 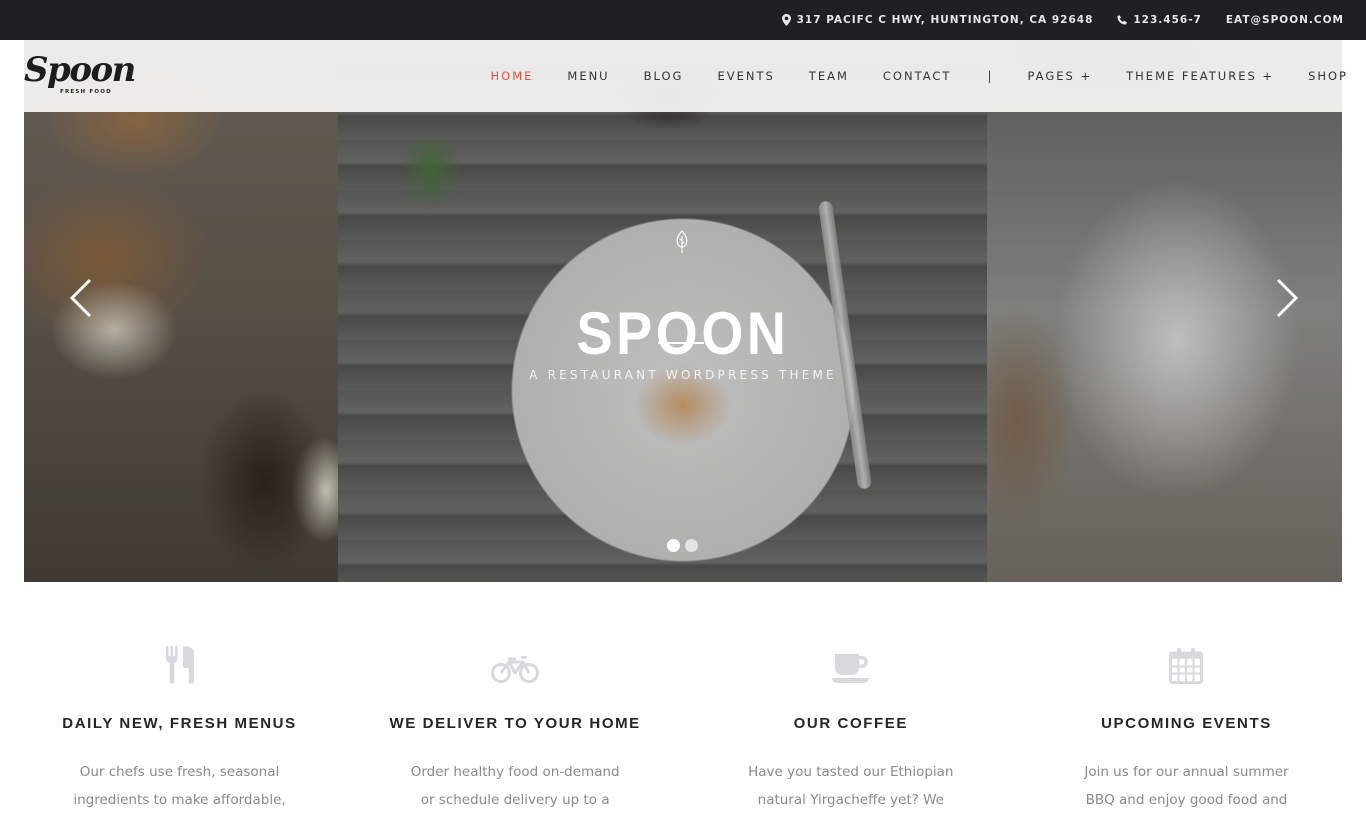 I want to click on feature-text-line: ingredients to make affordable,, so click(x=179, y=800).